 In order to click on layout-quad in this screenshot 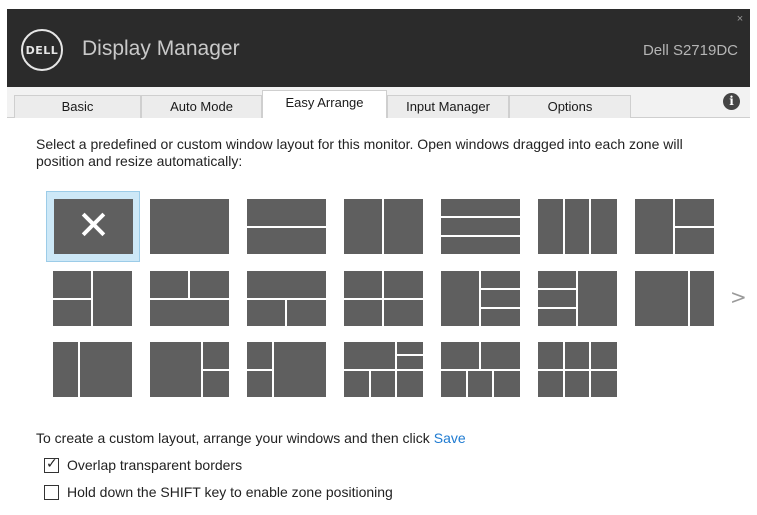, I will do `click(383, 298)`.